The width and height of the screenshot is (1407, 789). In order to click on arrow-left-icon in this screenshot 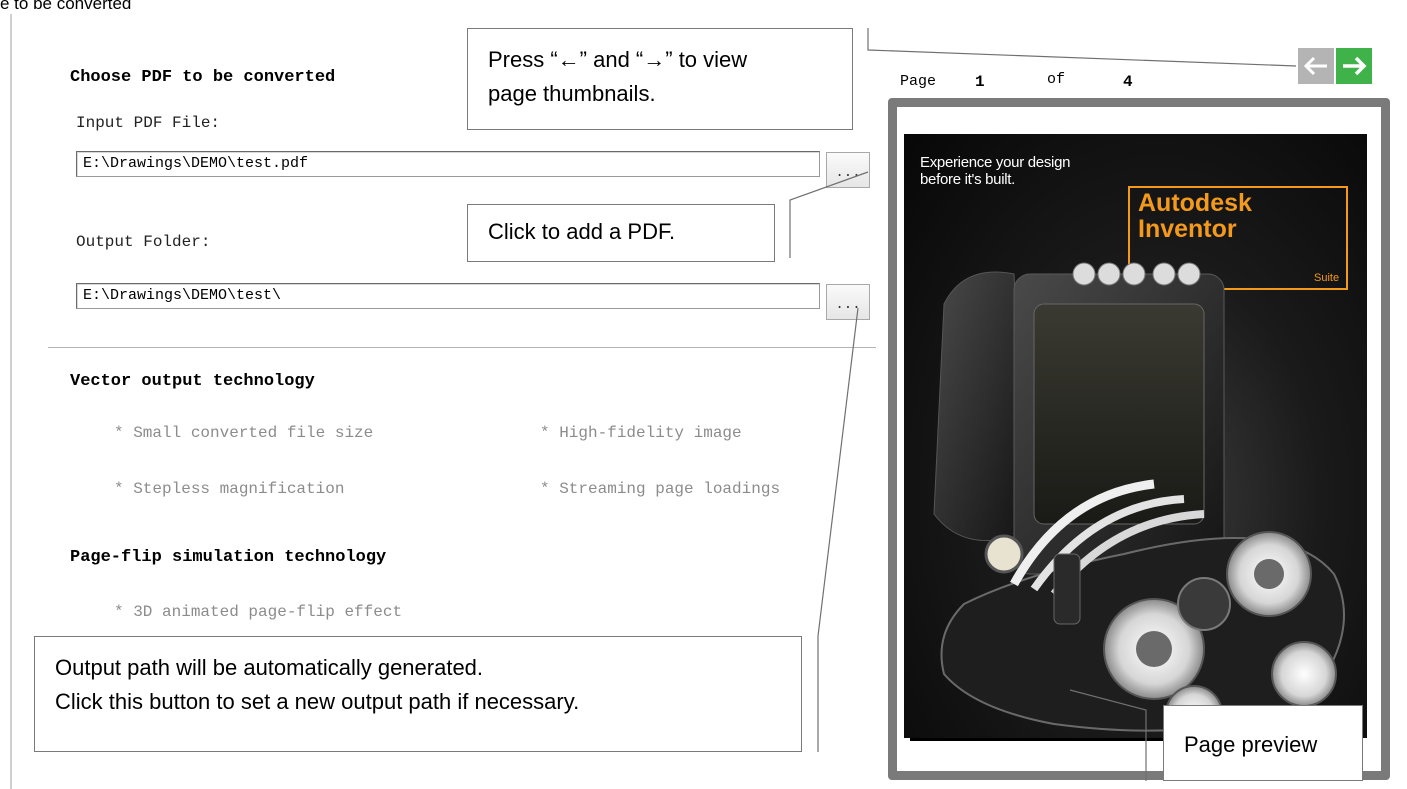, I will do `click(1315, 66)`.